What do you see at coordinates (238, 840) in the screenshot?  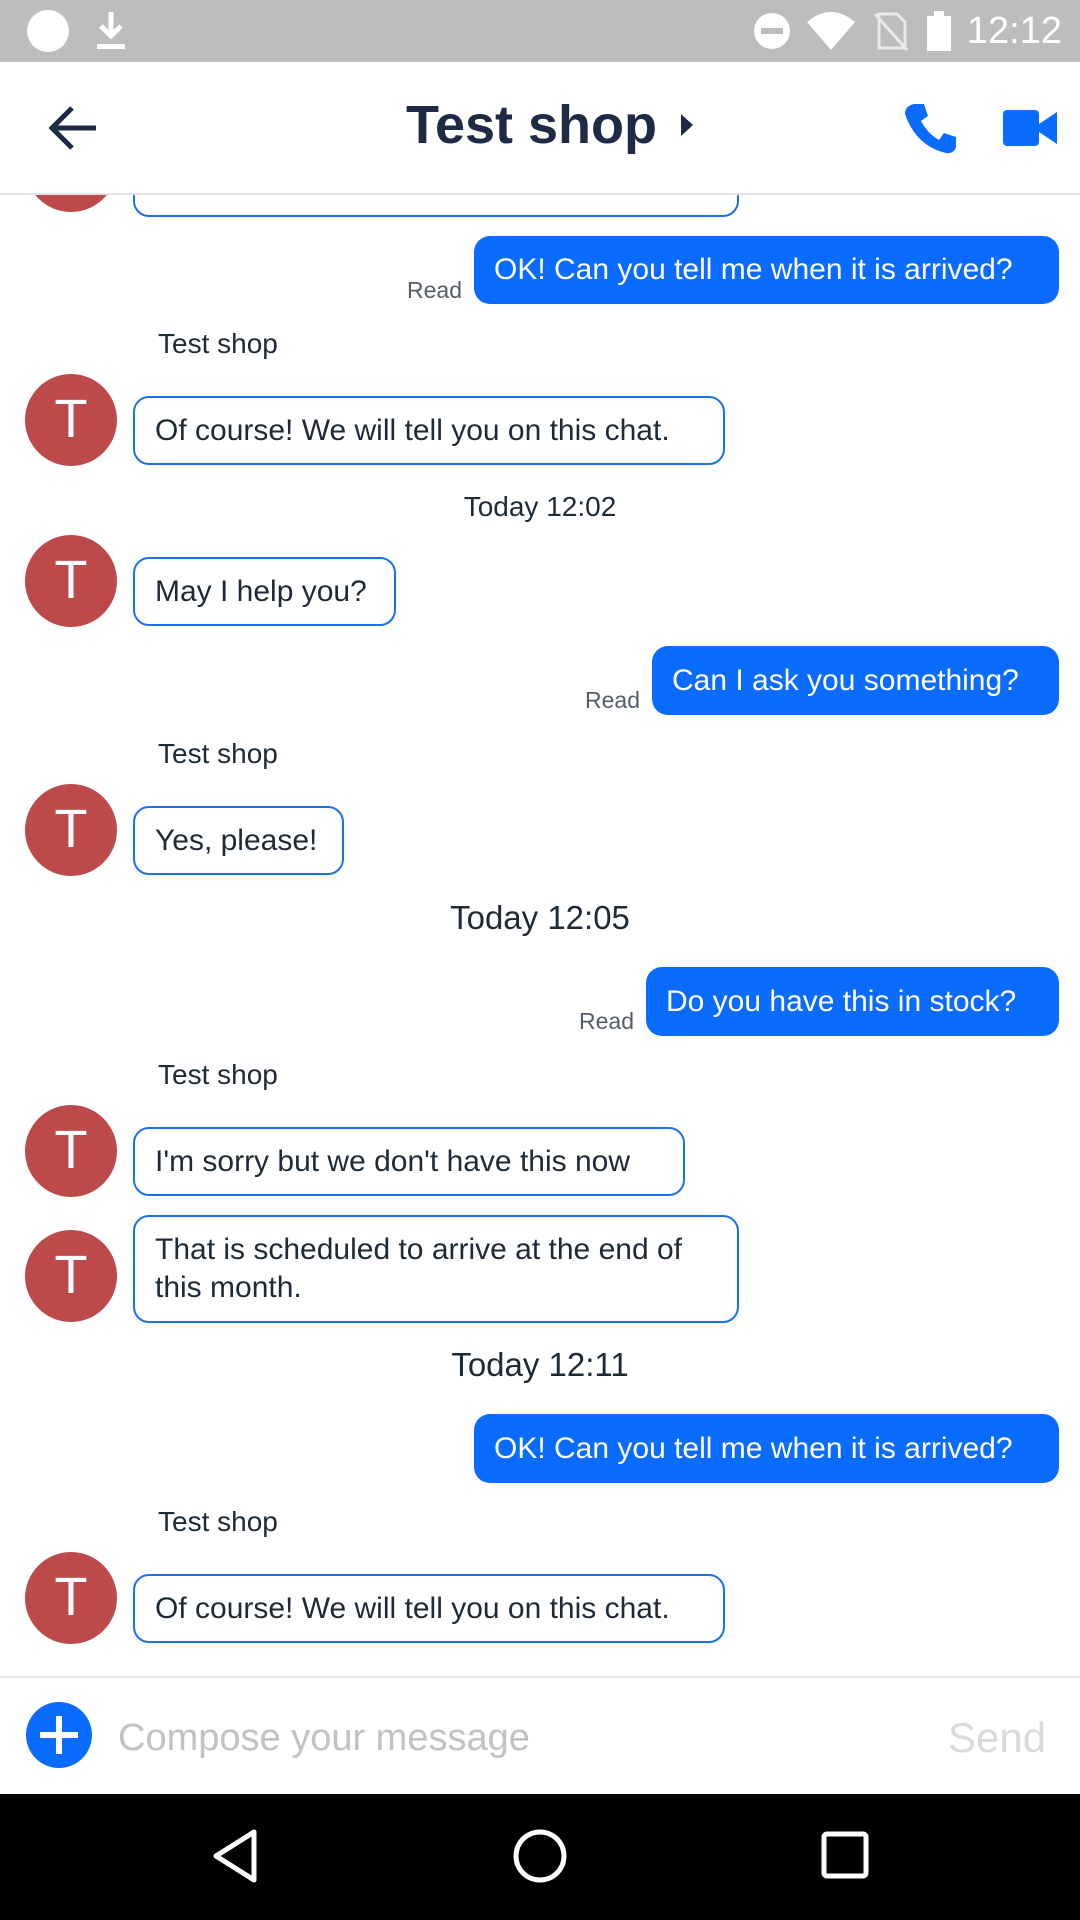 I see `incoming-message: Yes, please!` at bounding box center [238, 840].